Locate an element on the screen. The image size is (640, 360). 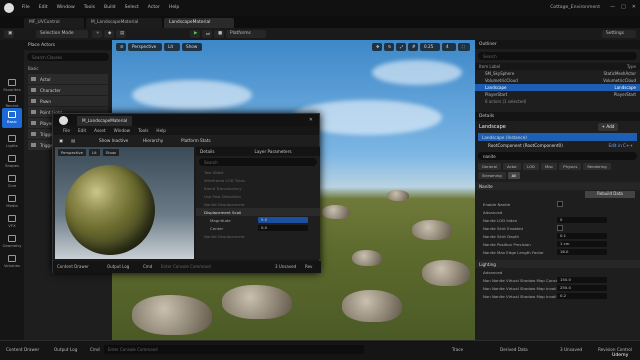
me-output-log-button: Output Log is located at coordinates (118, 266).